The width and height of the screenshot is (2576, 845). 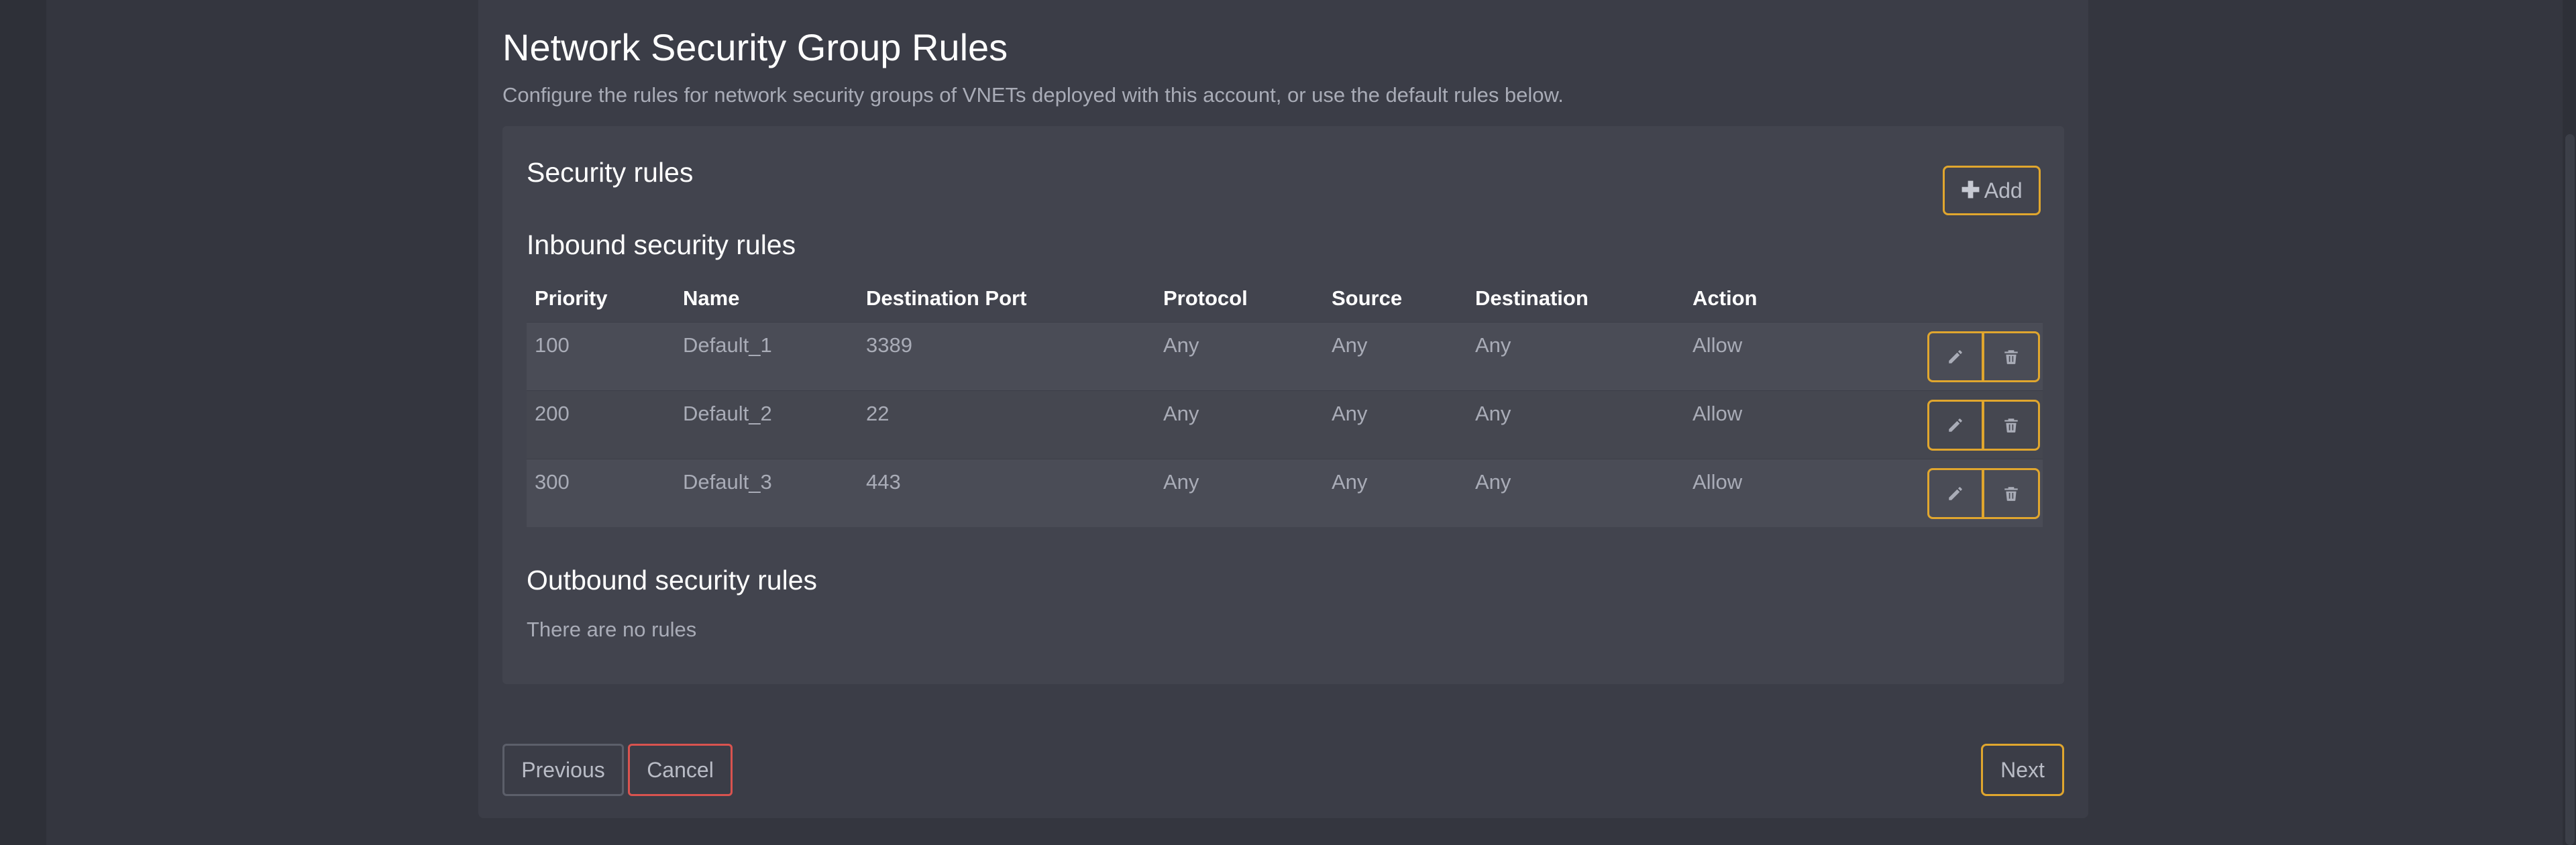 What do you see at coordinates (889, 345) in the screenshot?
I see `cell-destination-port: 3389` at bounding box center [889, 345].